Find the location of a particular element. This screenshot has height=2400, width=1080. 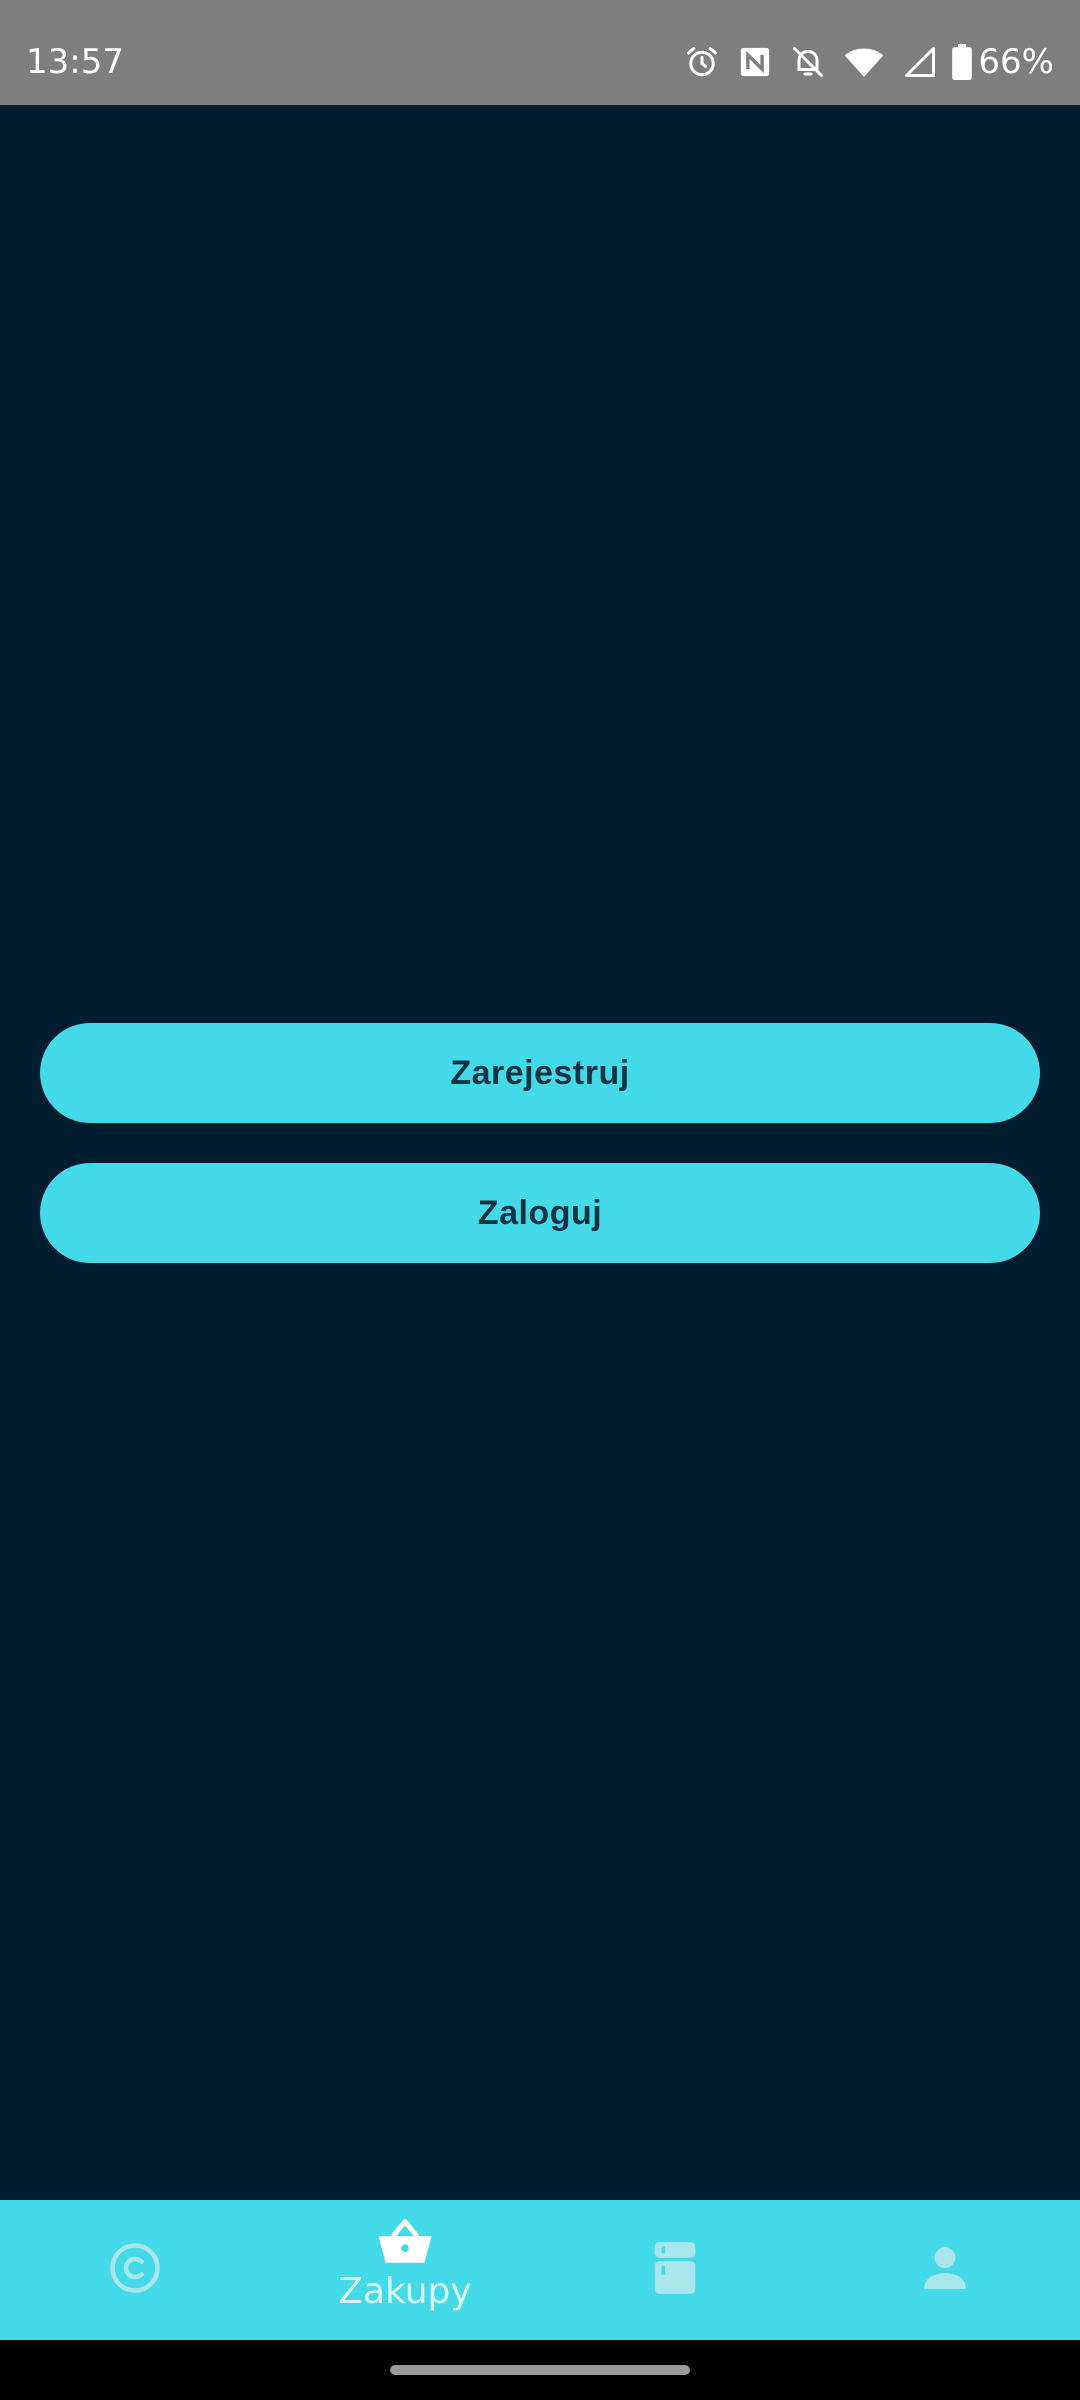

nav-item-fridge is located at coordinates (675, 2270).